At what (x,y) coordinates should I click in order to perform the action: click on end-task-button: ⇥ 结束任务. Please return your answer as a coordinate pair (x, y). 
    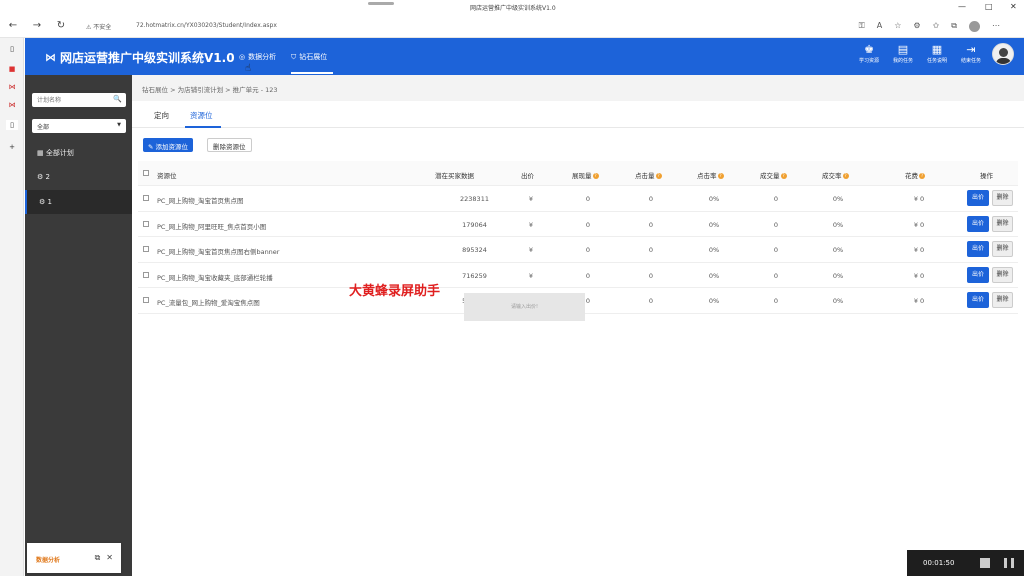
    Looking at the image, I should click on (971, 53).